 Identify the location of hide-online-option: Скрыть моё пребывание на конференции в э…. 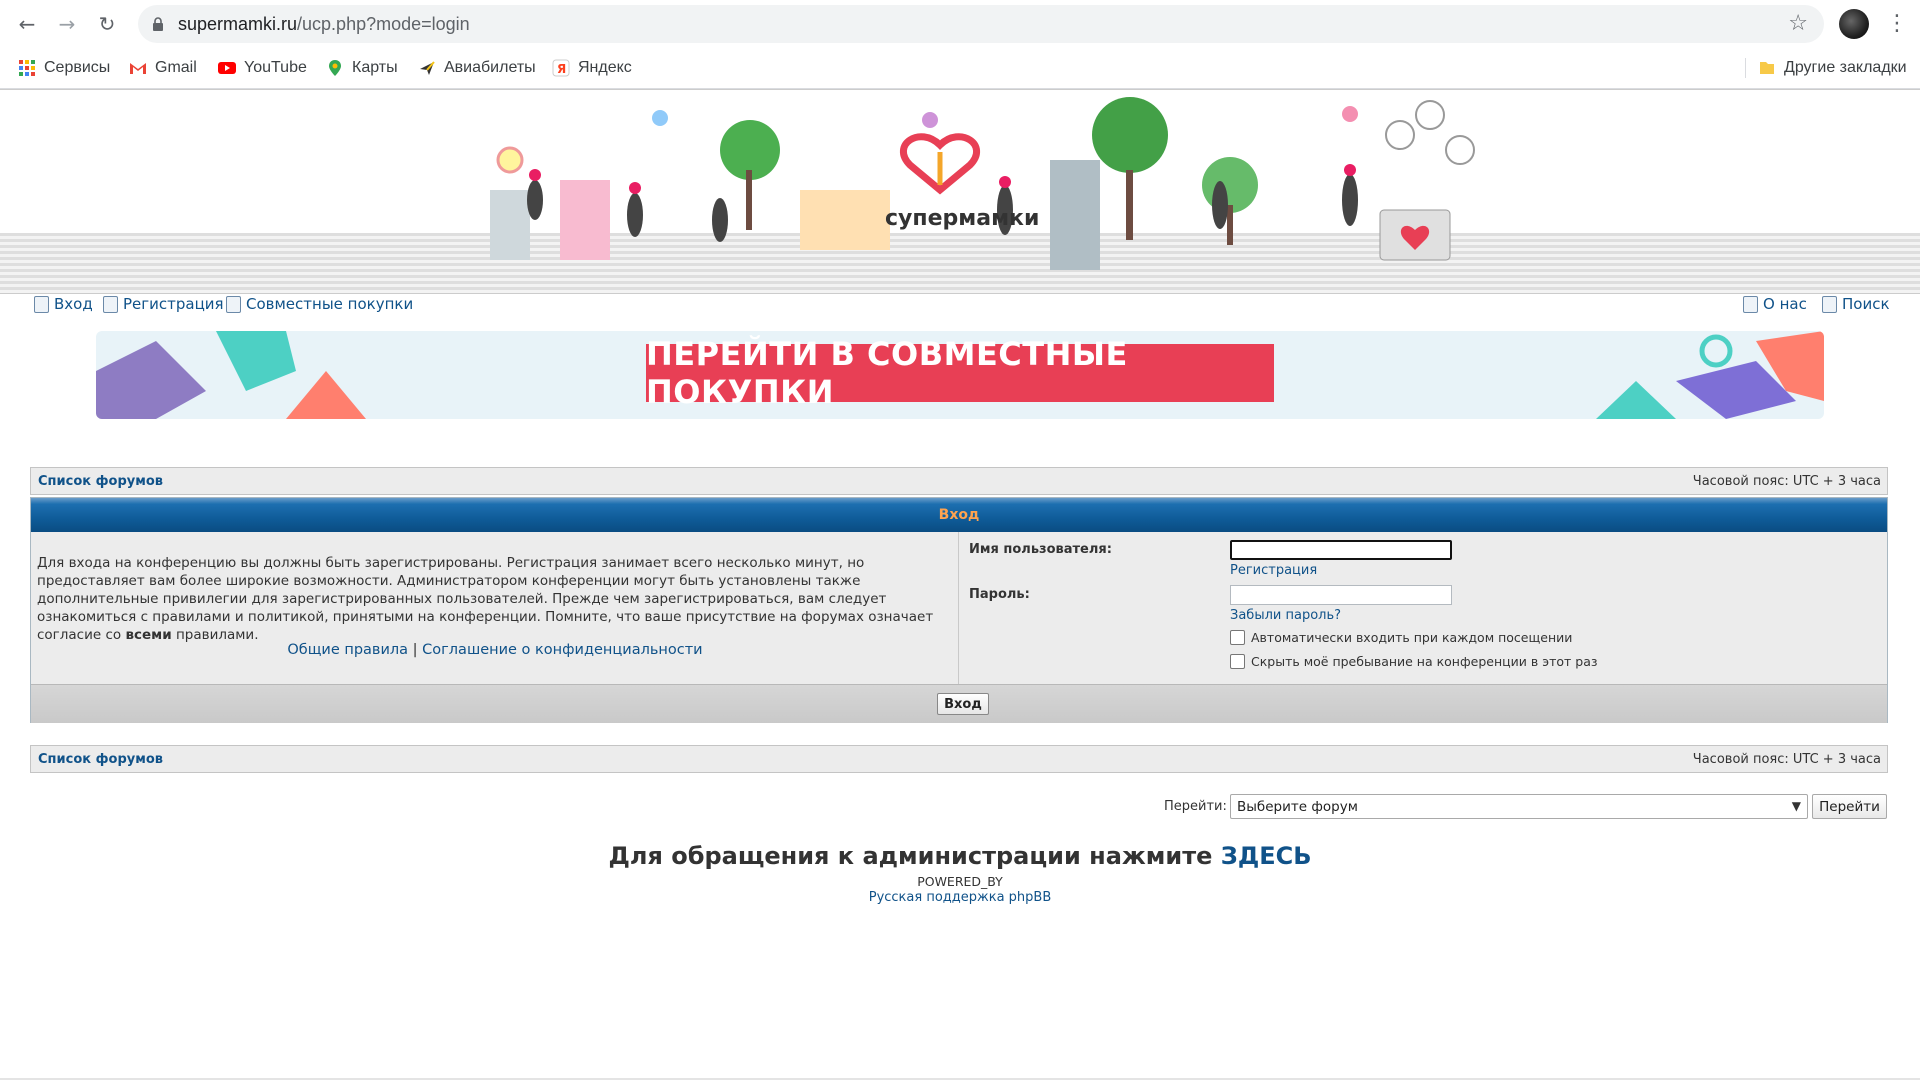
(1414, 661).